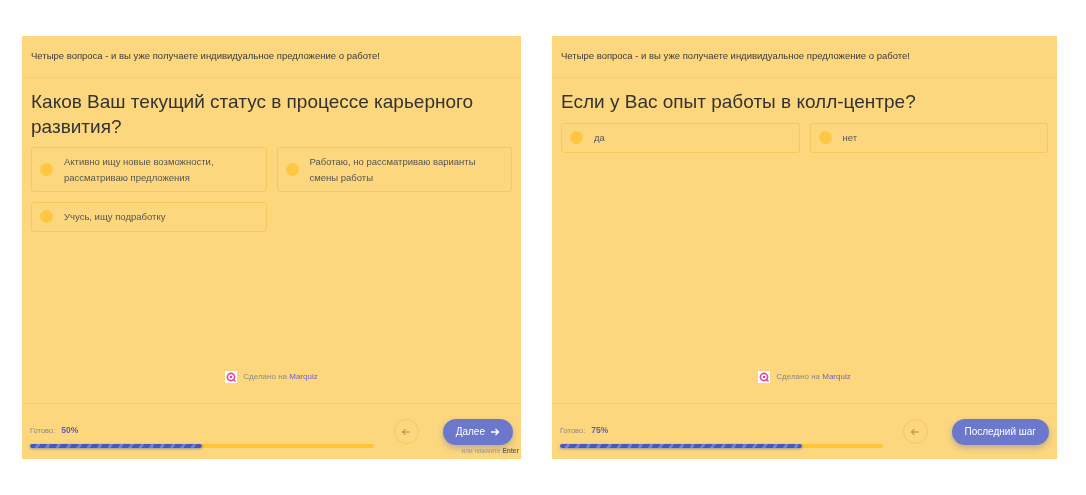  Describe the element at coordinates (394, 169) in the screenshot. I see `answer-option: Работаю, но рассматриваю варианты смены работы` at that location.